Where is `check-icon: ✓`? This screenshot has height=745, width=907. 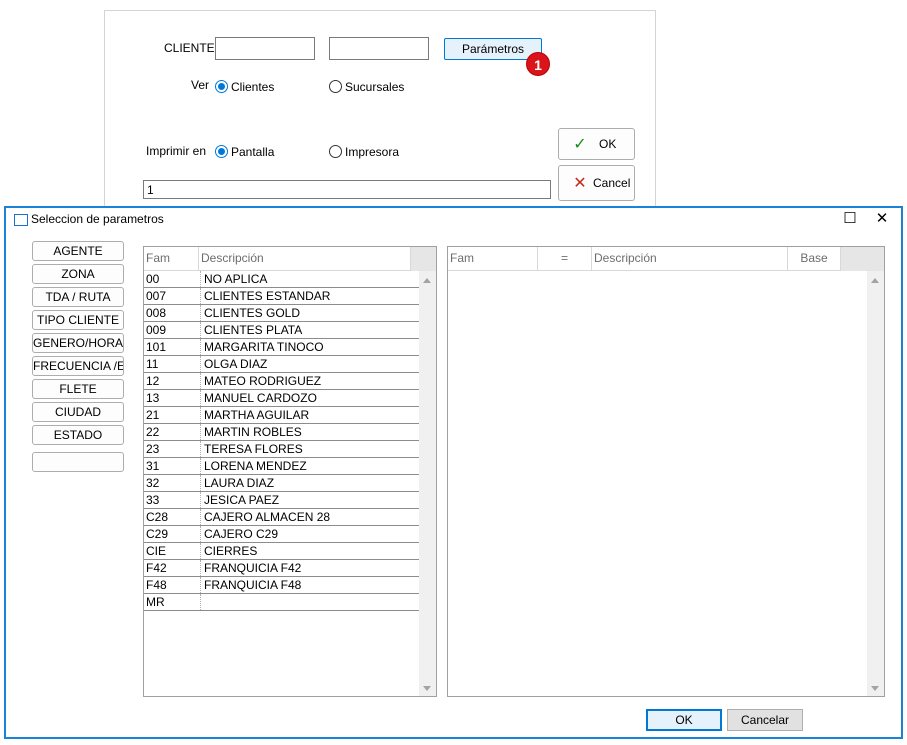 check-icon: ✓ is located at coordinates (580, 144).